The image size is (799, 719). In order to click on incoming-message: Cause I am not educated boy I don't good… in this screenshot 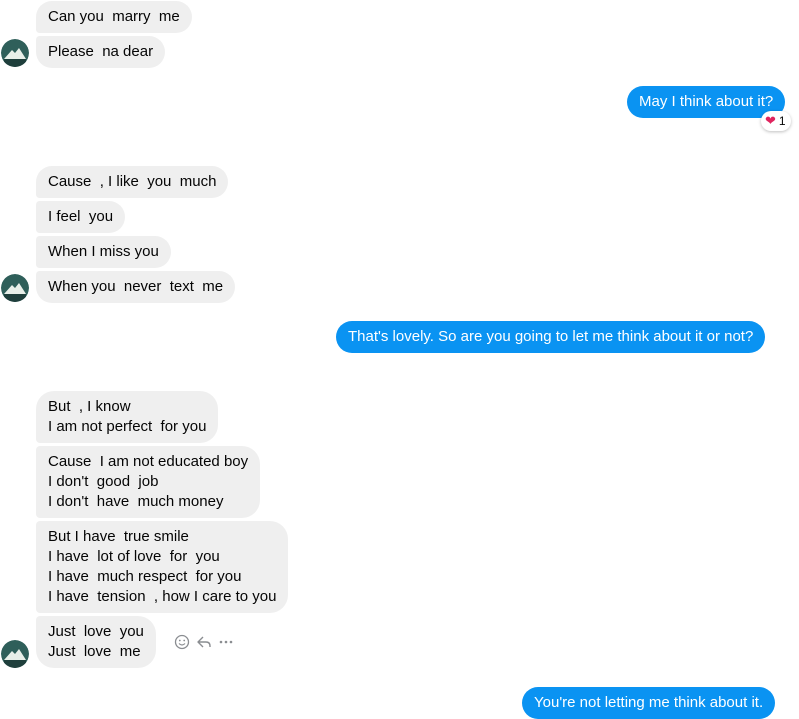, I will do `click(148, 482)`.